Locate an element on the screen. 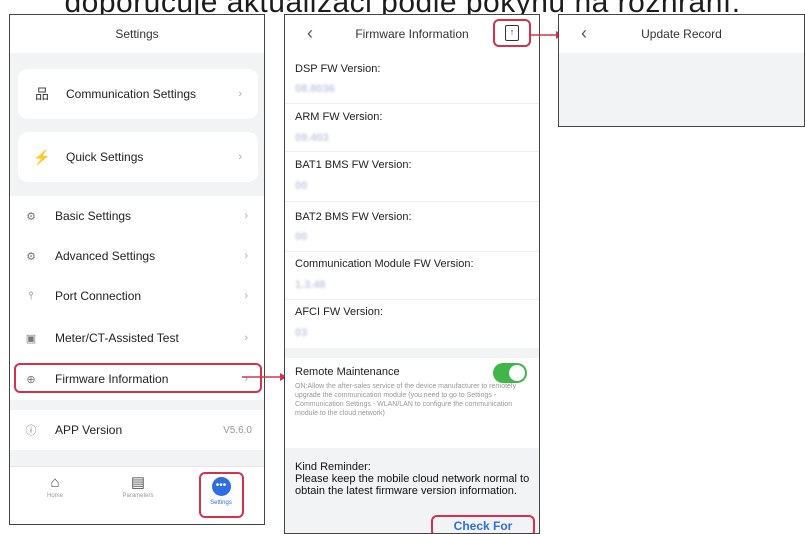 The width and height of the screenshot is (805, 534). list-item-label: Advanced Settings is located at coordinates (105, 256).